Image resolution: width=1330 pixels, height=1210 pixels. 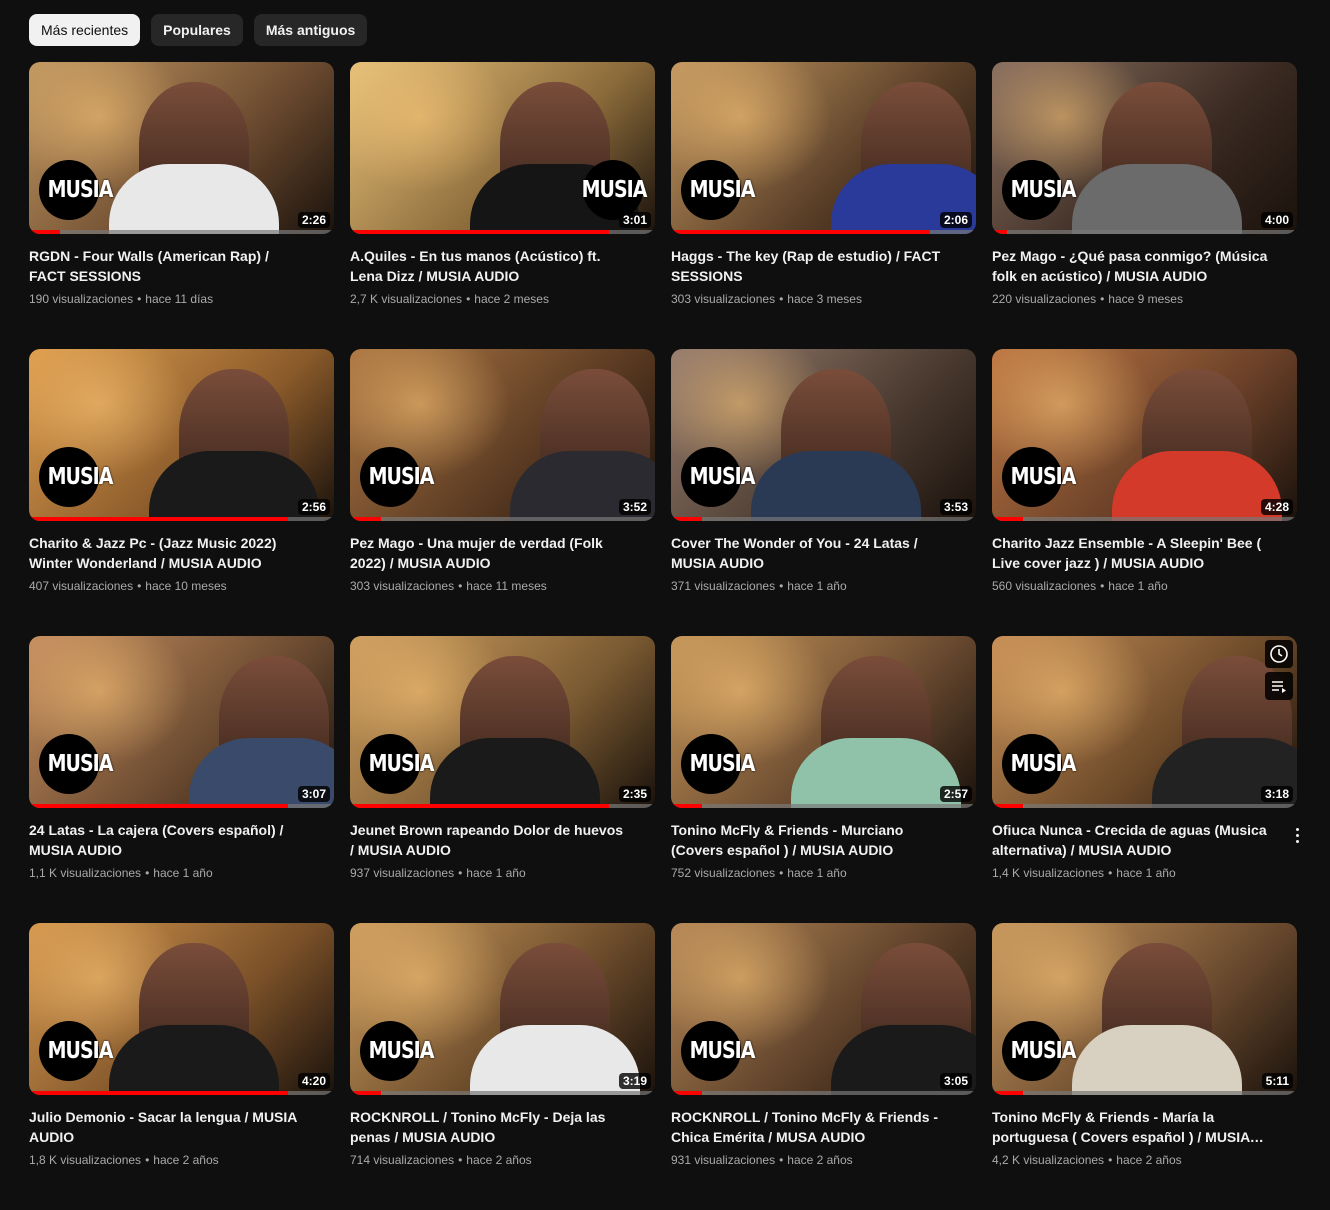 What do you see at coordinates (1277, 1081) in the screenshot?
I see `video-duration: 5:11` at bounding box center [1277, 1081].